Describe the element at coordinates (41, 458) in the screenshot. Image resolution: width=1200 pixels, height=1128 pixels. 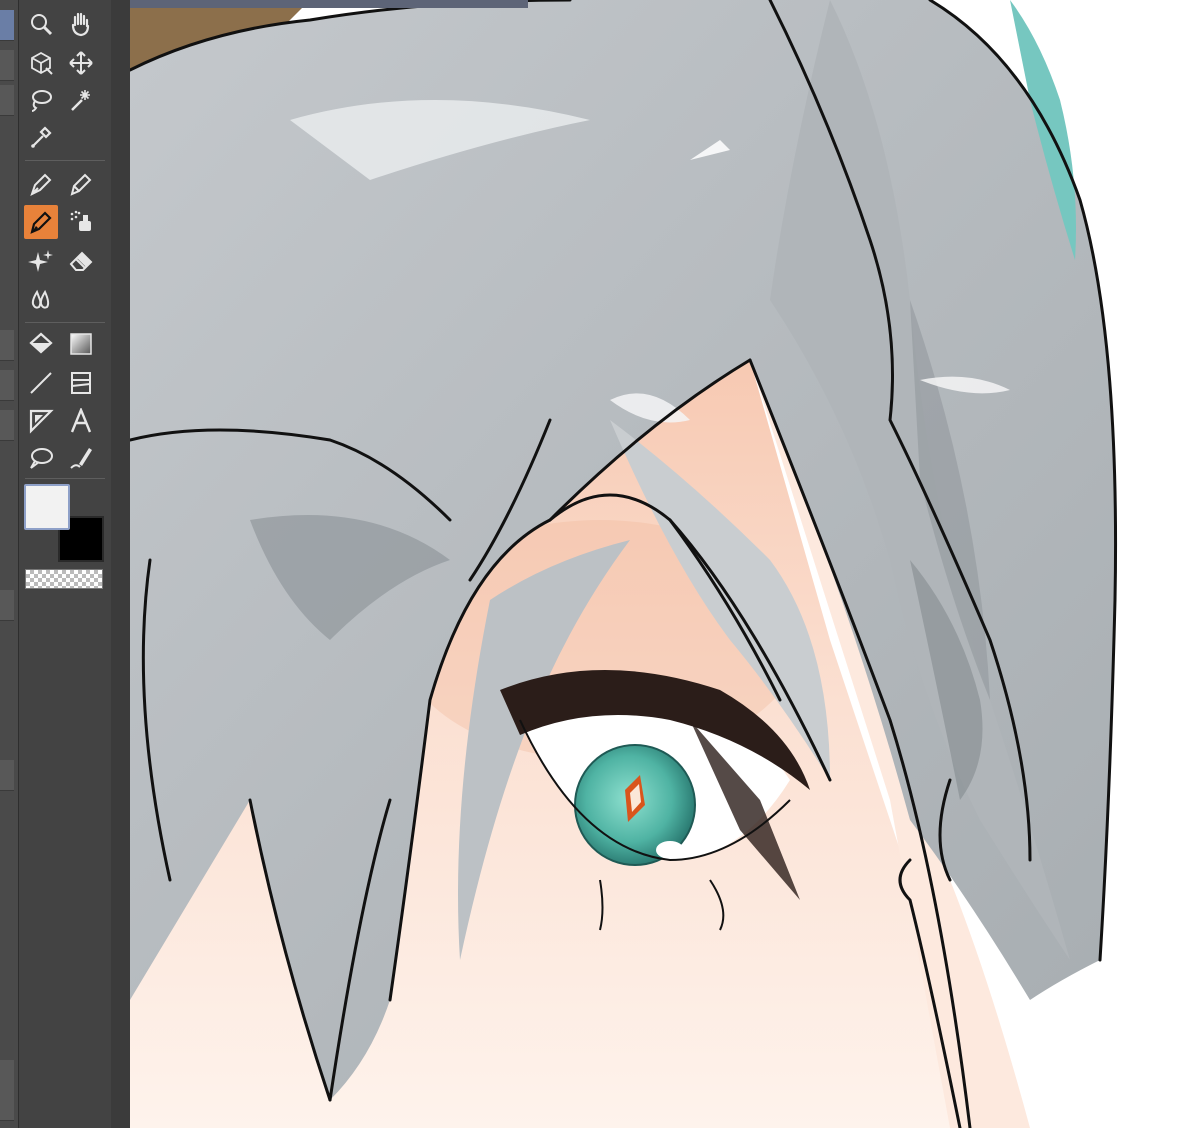
I see `speech-balloon-icon` at that location.